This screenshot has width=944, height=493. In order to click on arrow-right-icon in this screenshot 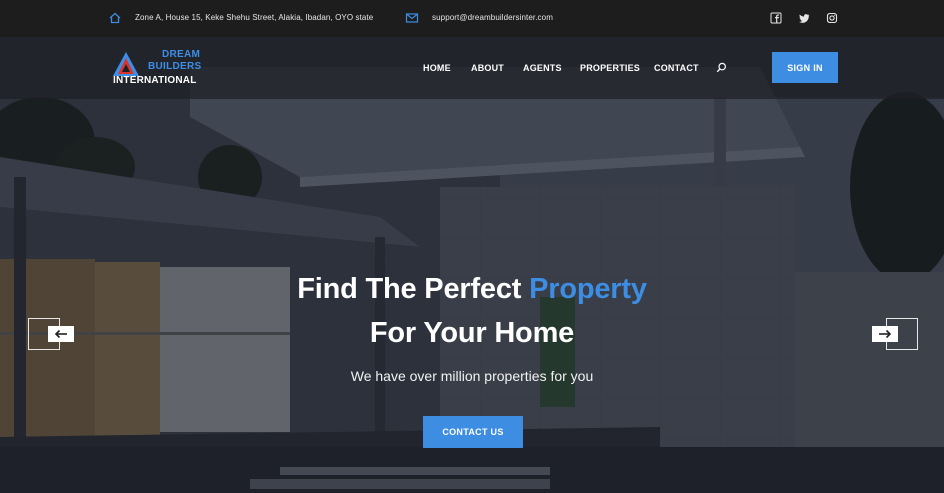, I will do `click(885, 334)`.